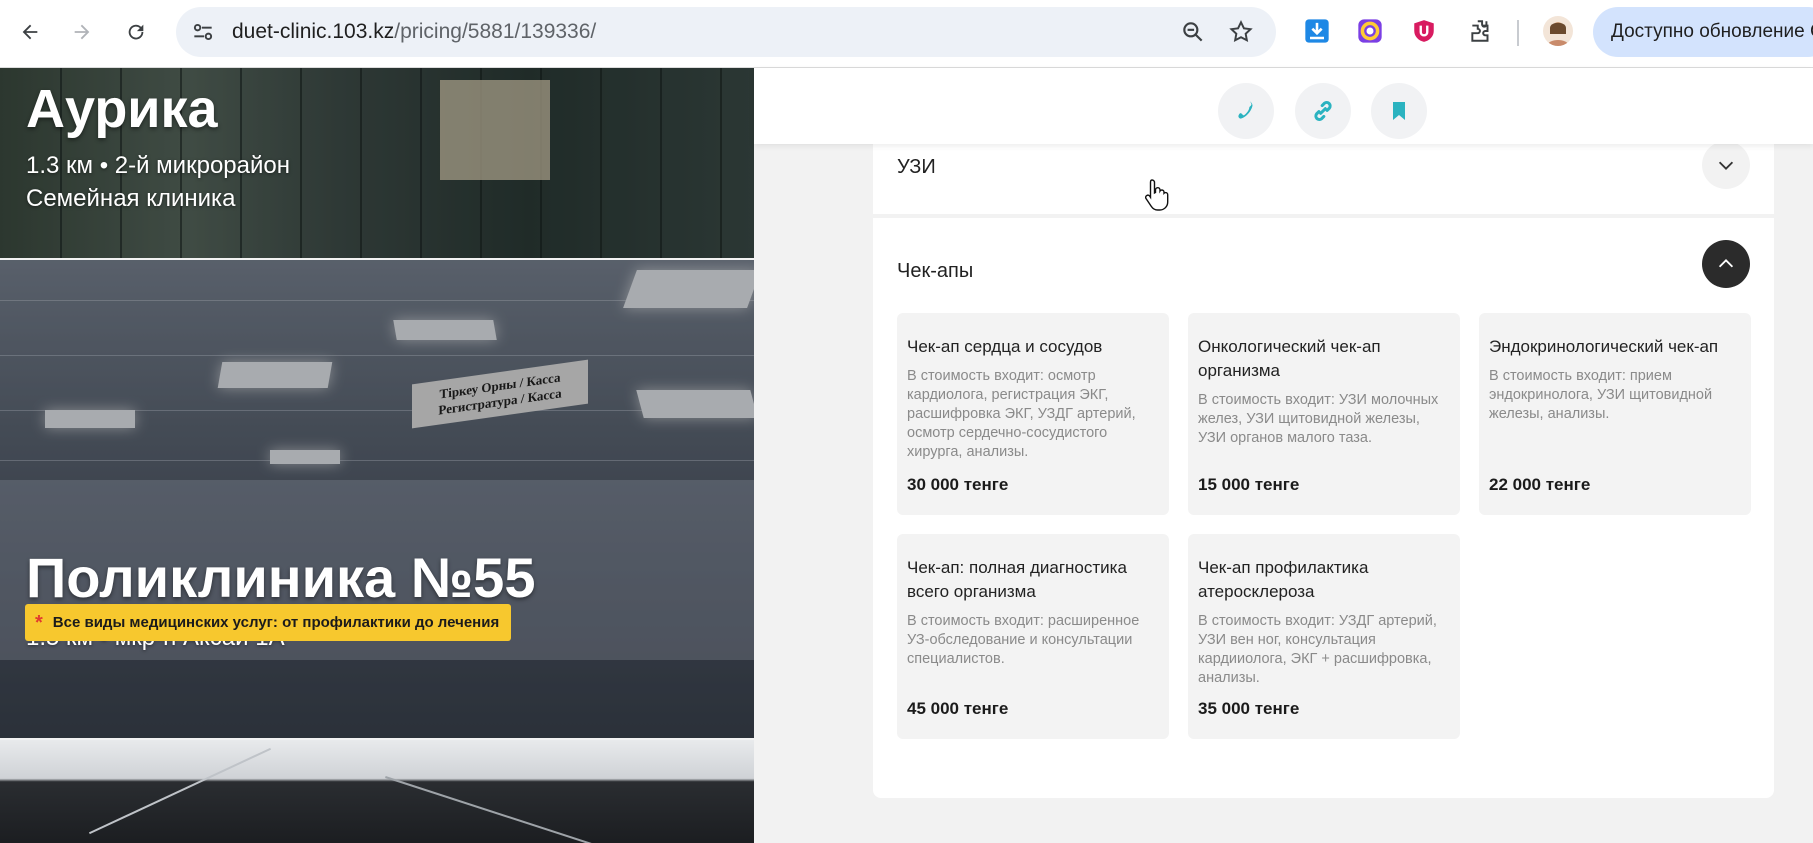  I want to click on chevron-down-icon, so click(1726, 165).